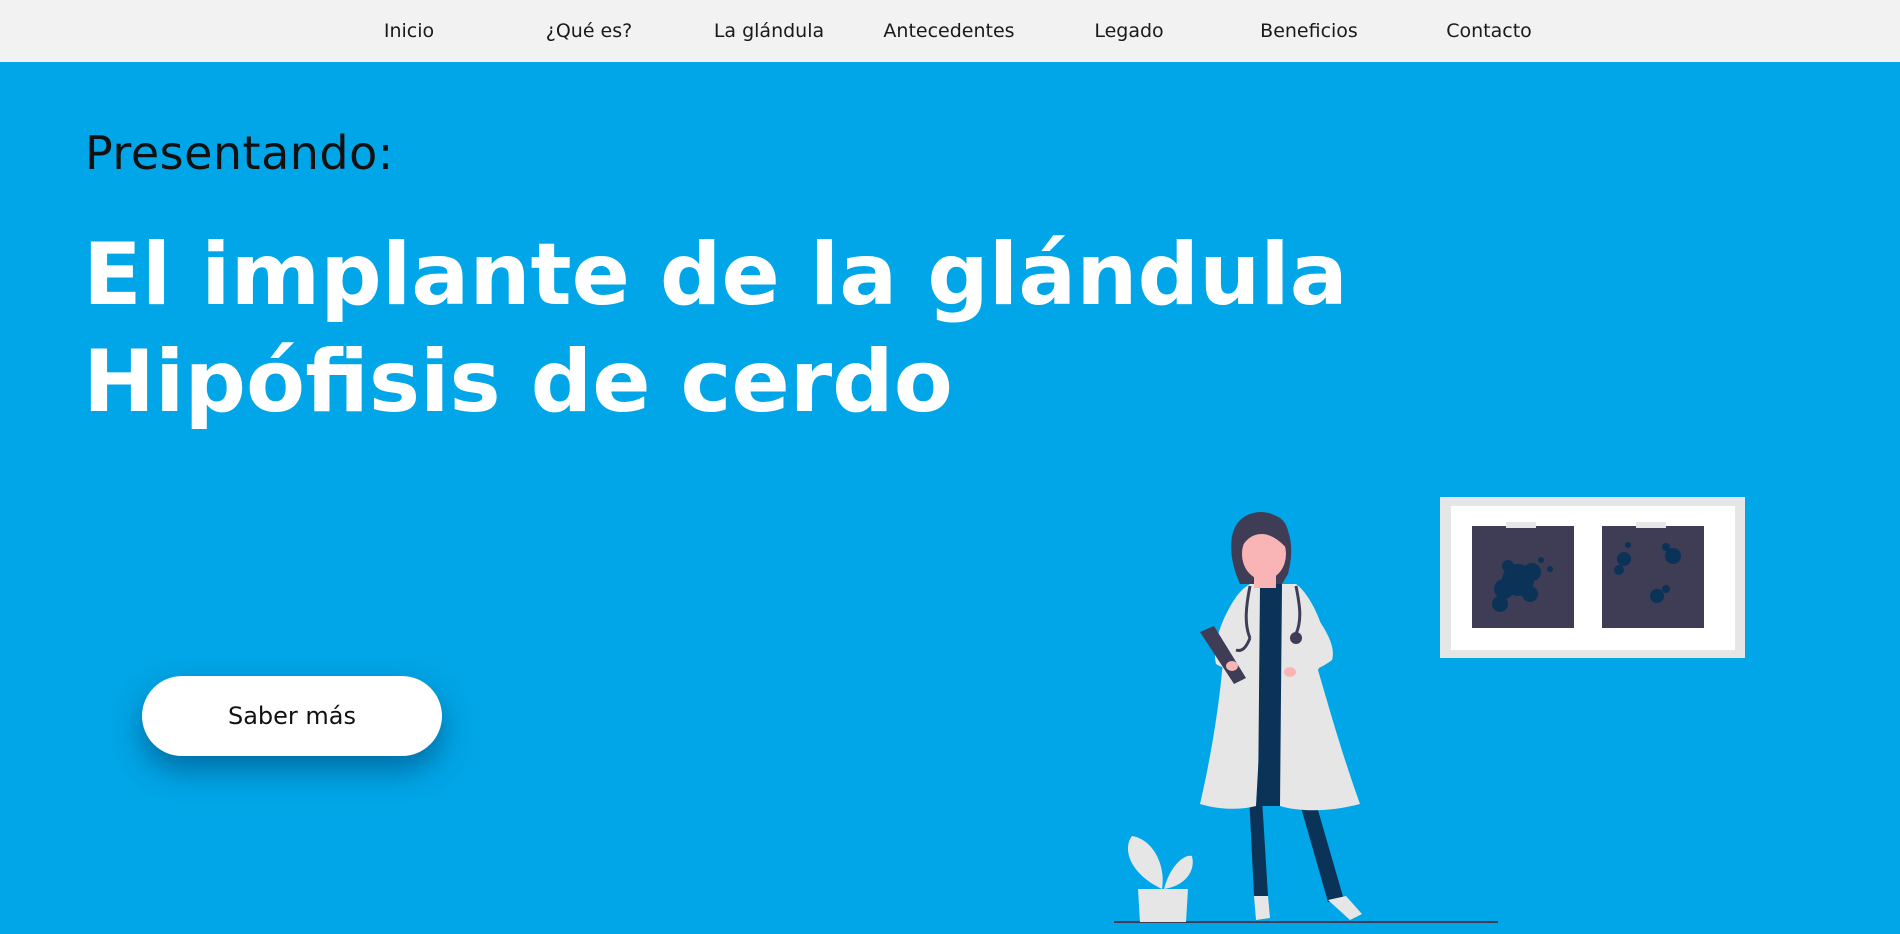 This screenshot has height=934, width=1900. I want to click on hero-title-line-1: El implante de la glándula, so click(715, 275).